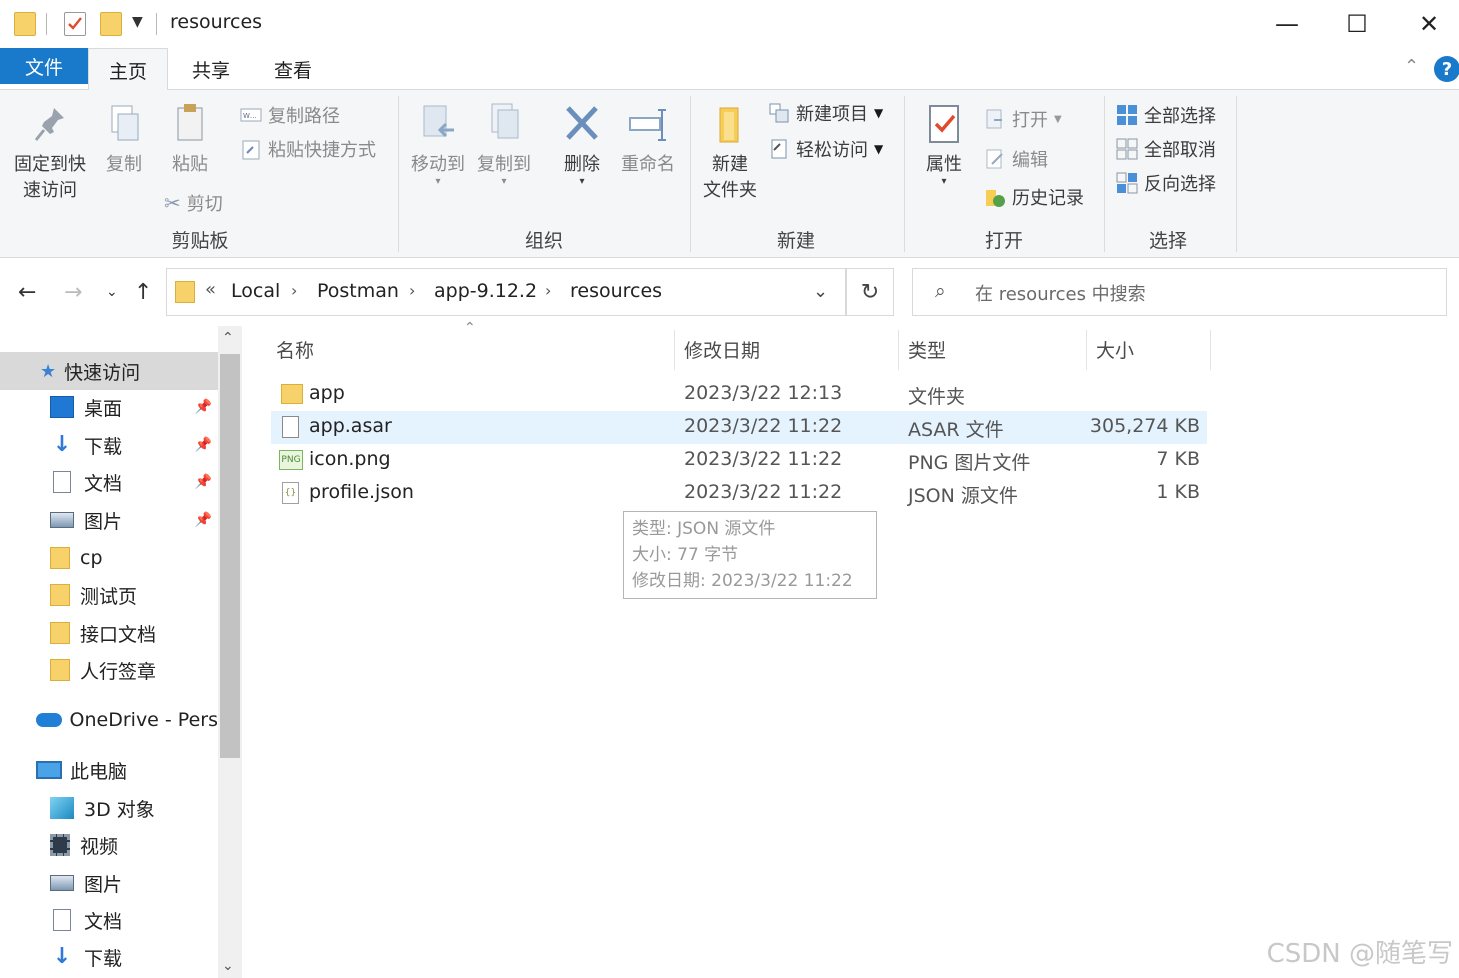 The image size is (1459, 978). What do you see at coordinates (944, 144) in the screenshot?
I see `properties-button: 属性 ▾` at bounding box center [944, 144].